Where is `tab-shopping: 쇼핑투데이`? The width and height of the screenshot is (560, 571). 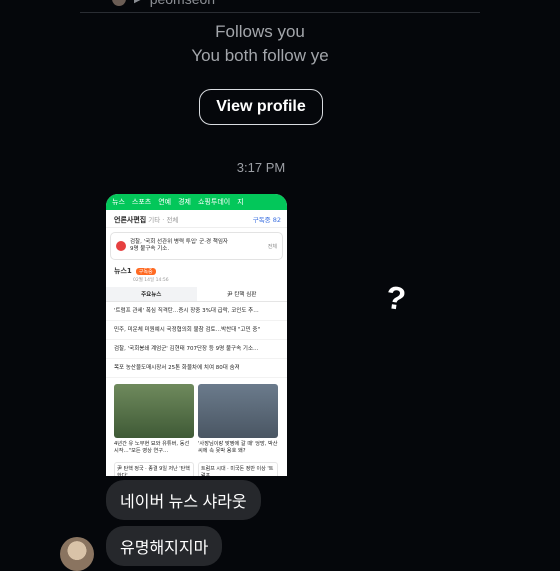
tab-shopping: 쇼핑투데이 is located at coordinates (214, 202).